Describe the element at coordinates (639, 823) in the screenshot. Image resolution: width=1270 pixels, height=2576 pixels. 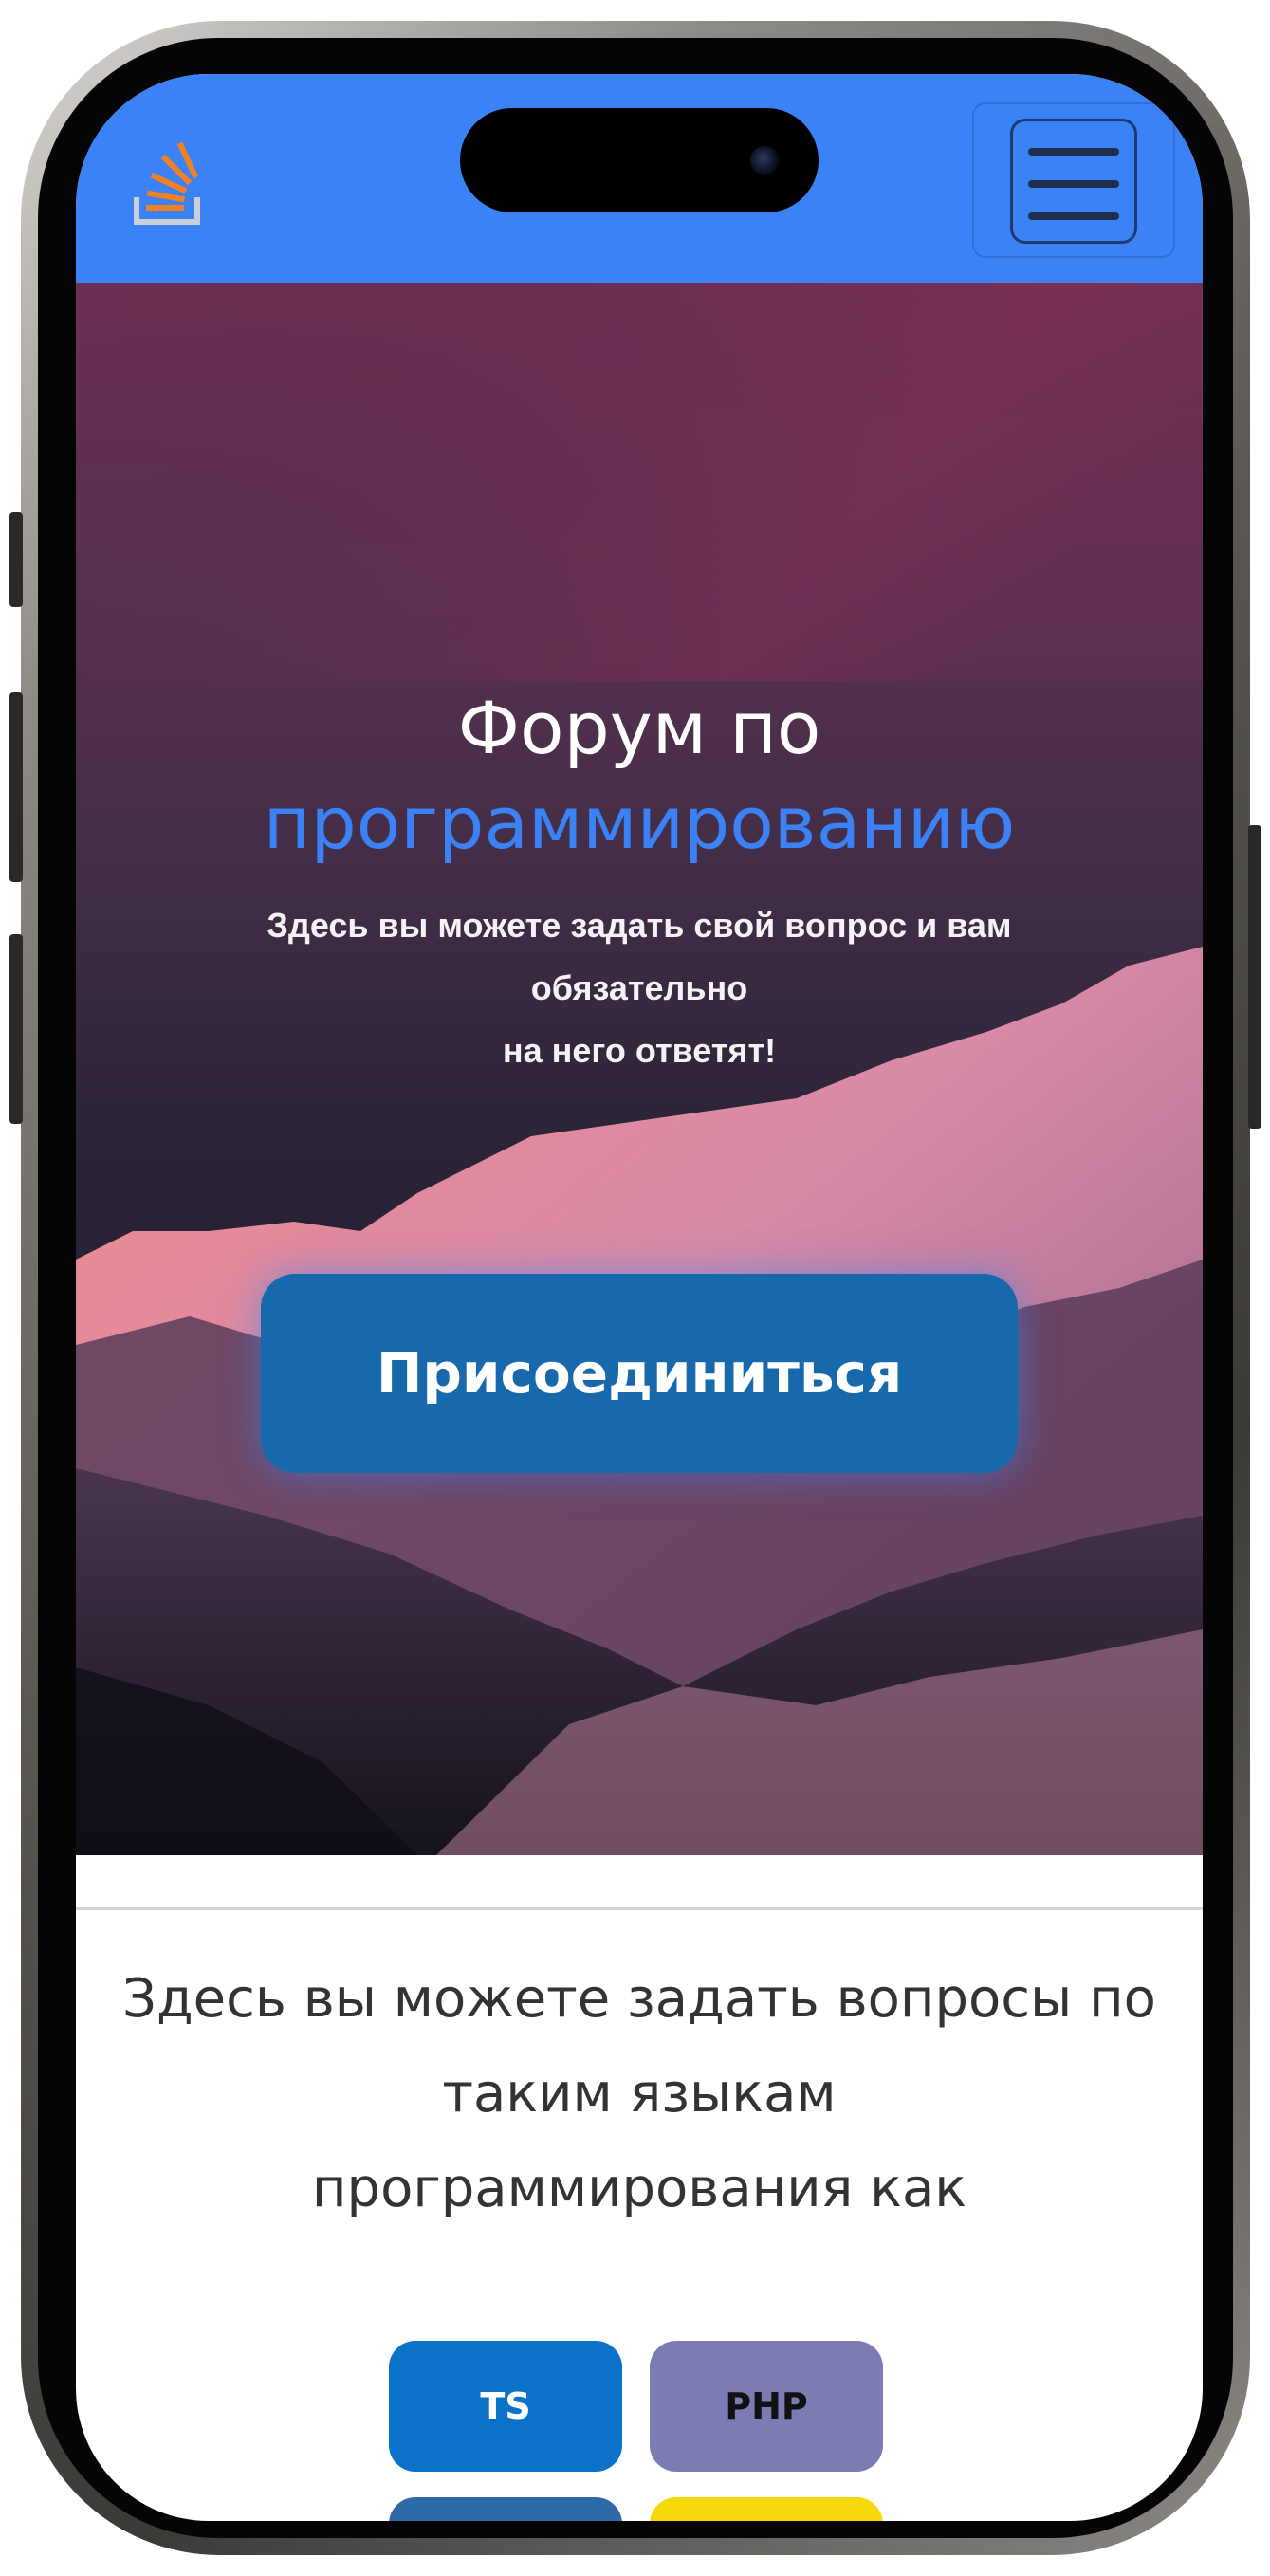
I see `hero-title-accent: программированию` at that location.